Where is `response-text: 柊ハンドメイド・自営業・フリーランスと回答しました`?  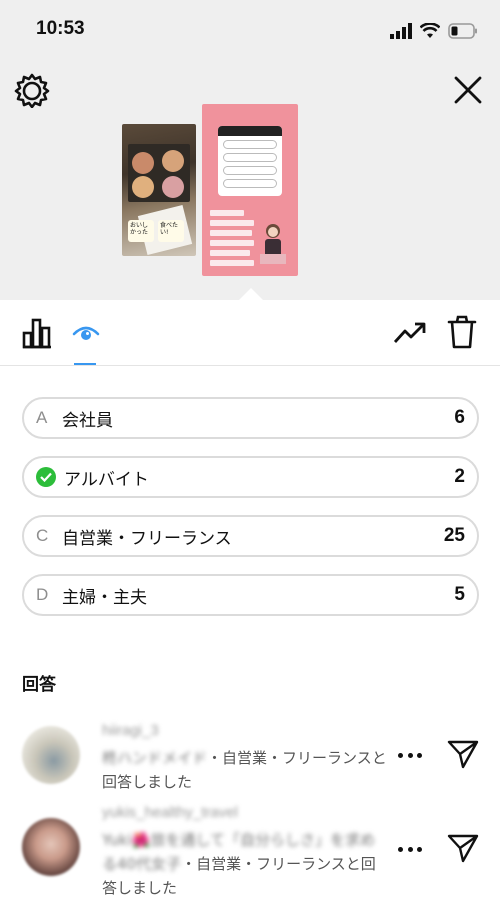
response-text: 柊ハンドメイド・自営業・フリーランスと回答しました is located at coordinates (244, 770).